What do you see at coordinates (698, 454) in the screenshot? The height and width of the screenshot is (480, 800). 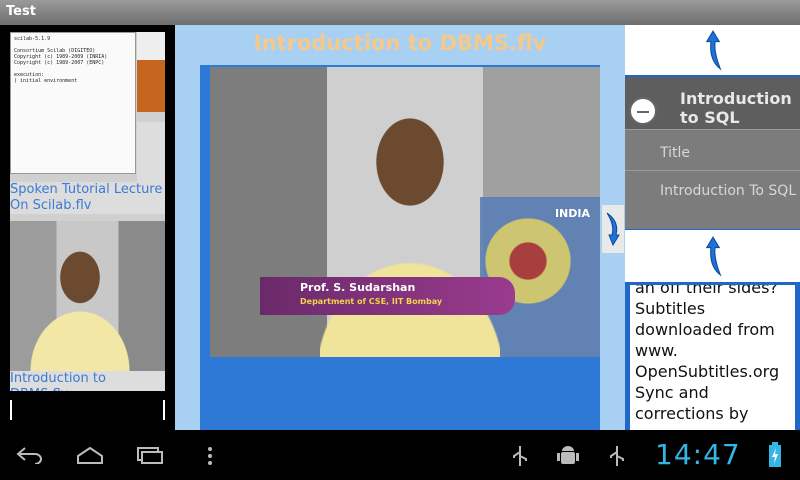 I see `status-clock: 14:47` at bounding box center [698, 454].